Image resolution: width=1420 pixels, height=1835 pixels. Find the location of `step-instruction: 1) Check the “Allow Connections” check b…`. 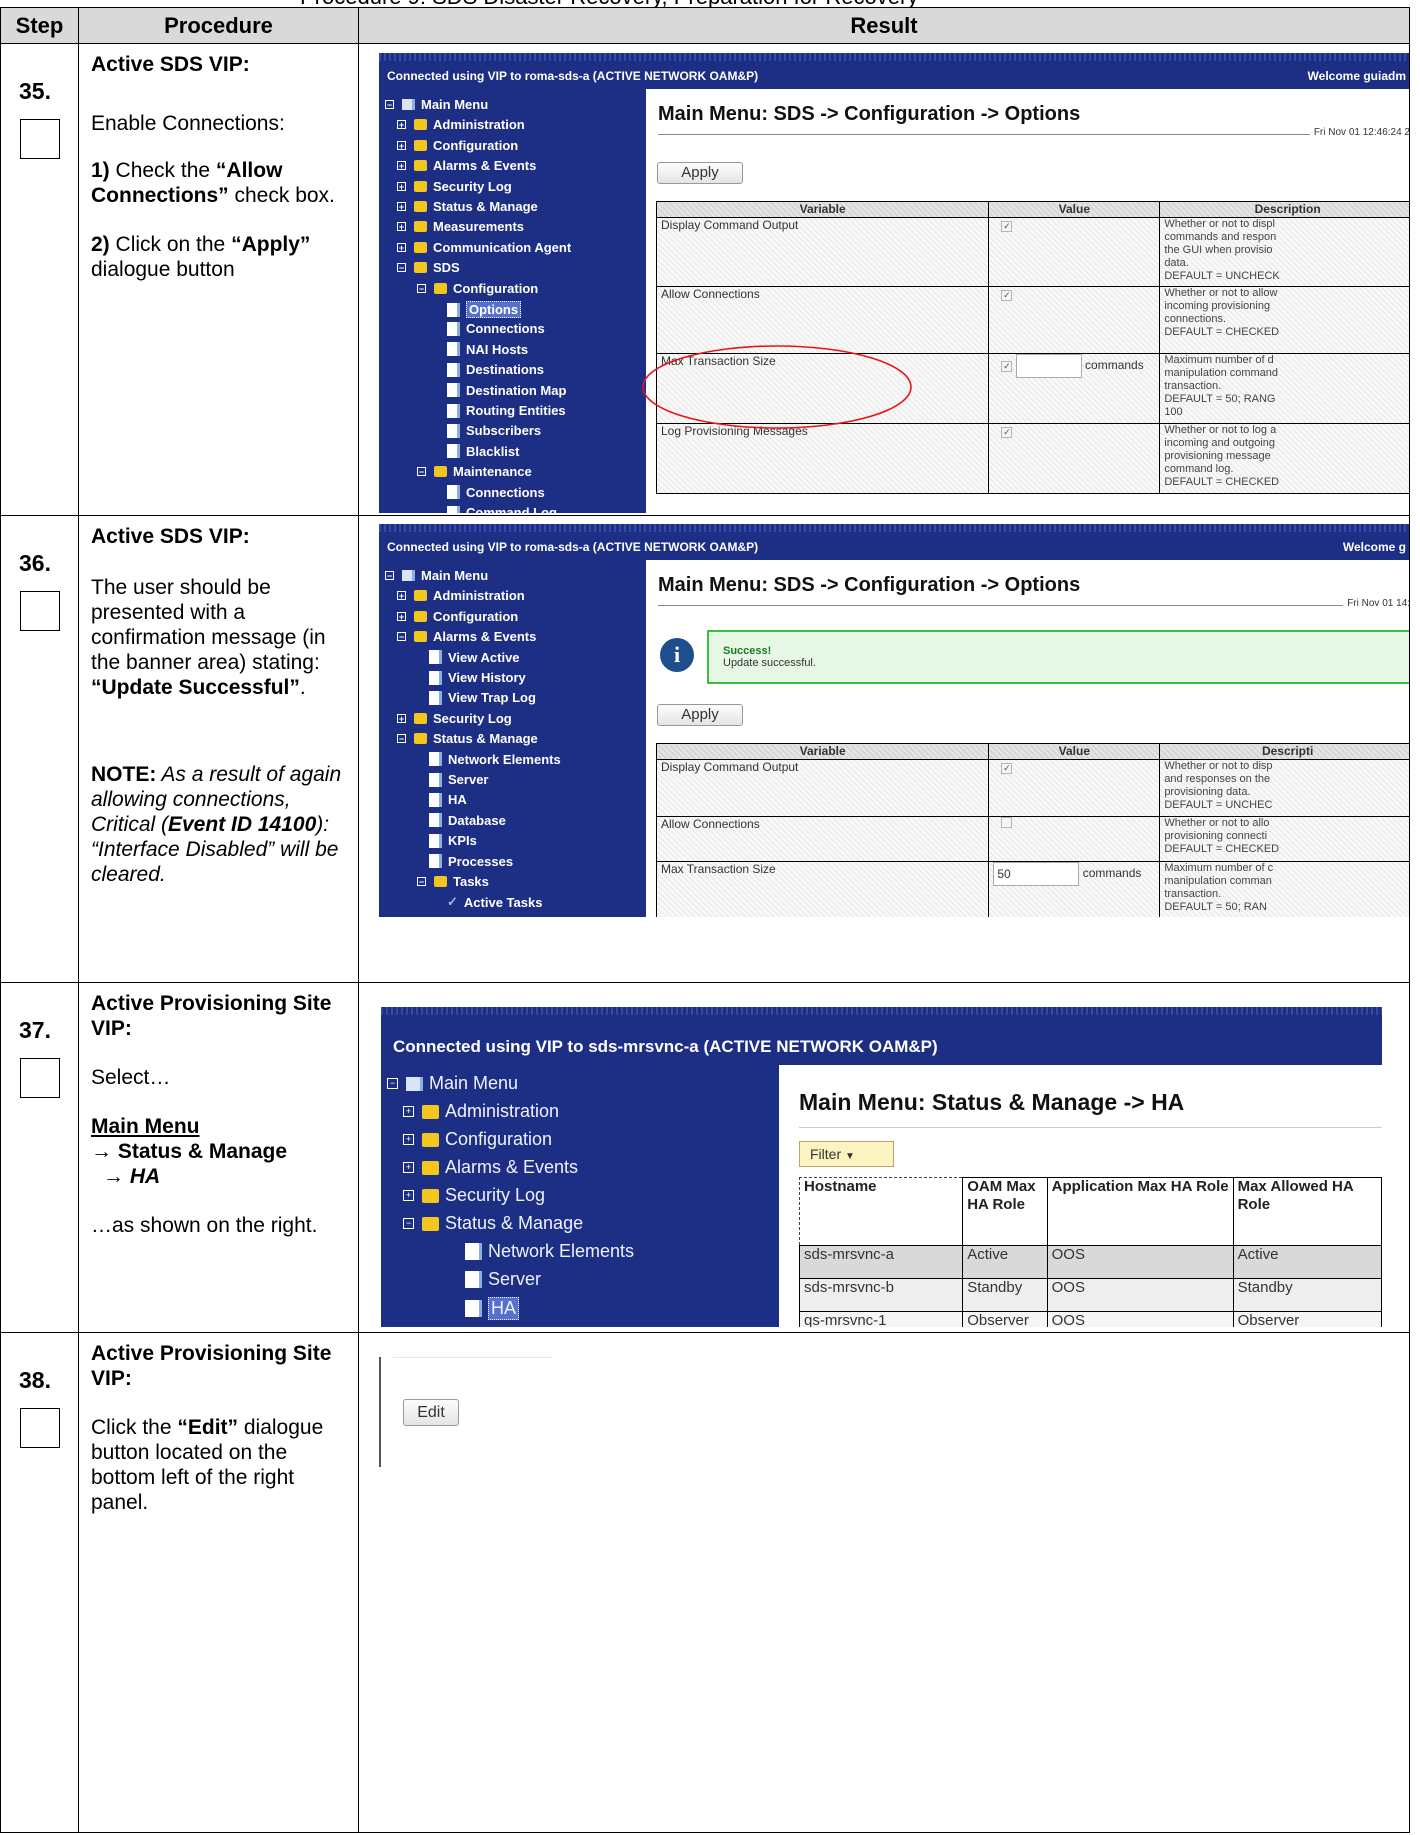

step-instruction: 1) Check the “Allow Connections” check b… is located at coordinates (220, 183).